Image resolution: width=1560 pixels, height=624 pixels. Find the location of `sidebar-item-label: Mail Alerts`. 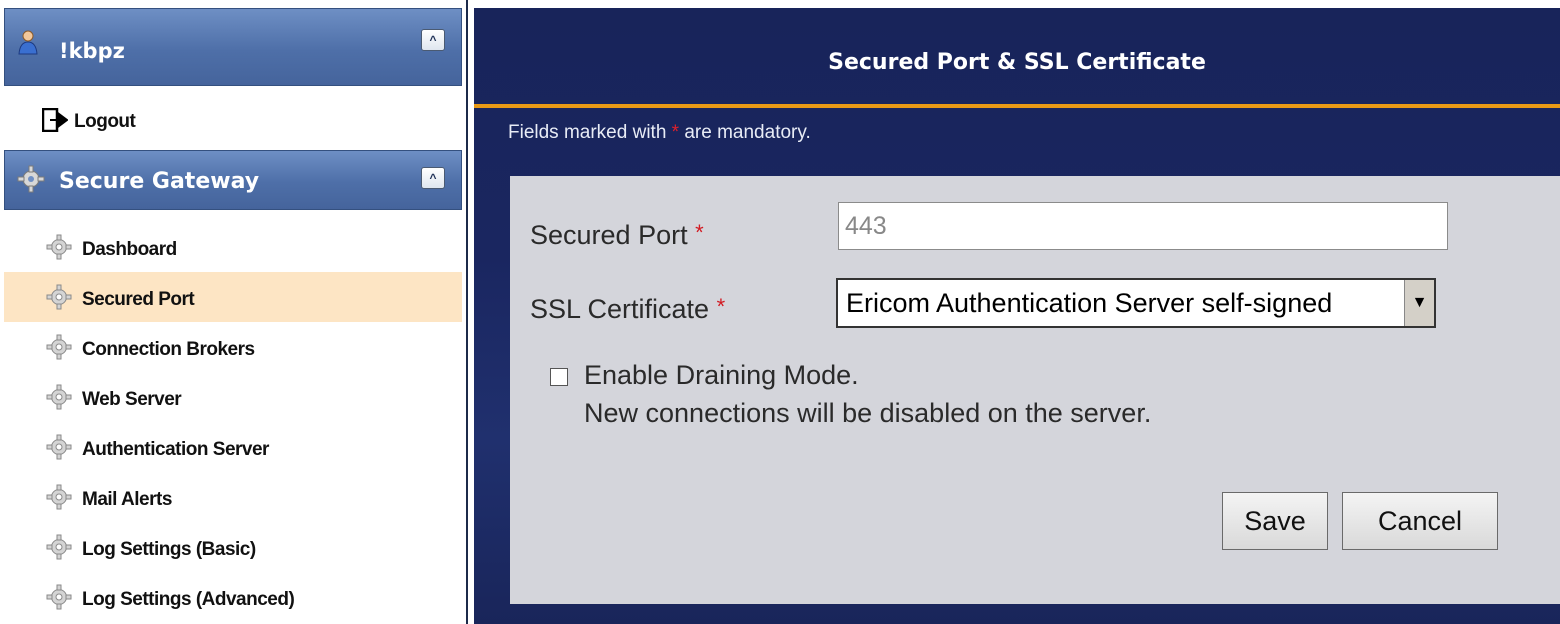

sidebar-item-label: Mail Alerts is located at coordinates (127, 499).